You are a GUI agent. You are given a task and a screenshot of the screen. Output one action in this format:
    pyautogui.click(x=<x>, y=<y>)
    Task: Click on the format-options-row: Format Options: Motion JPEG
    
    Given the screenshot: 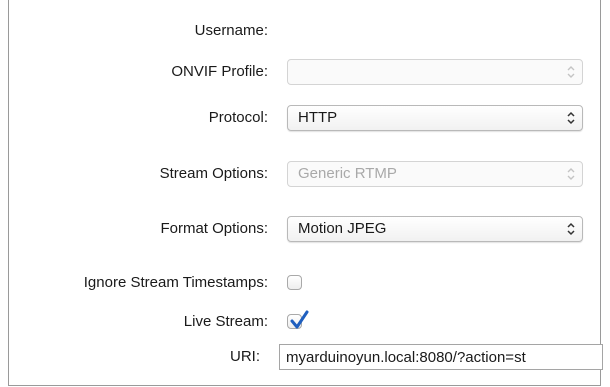 What is the action you would take?
    pyautogui.click(x=304, y=229)
    